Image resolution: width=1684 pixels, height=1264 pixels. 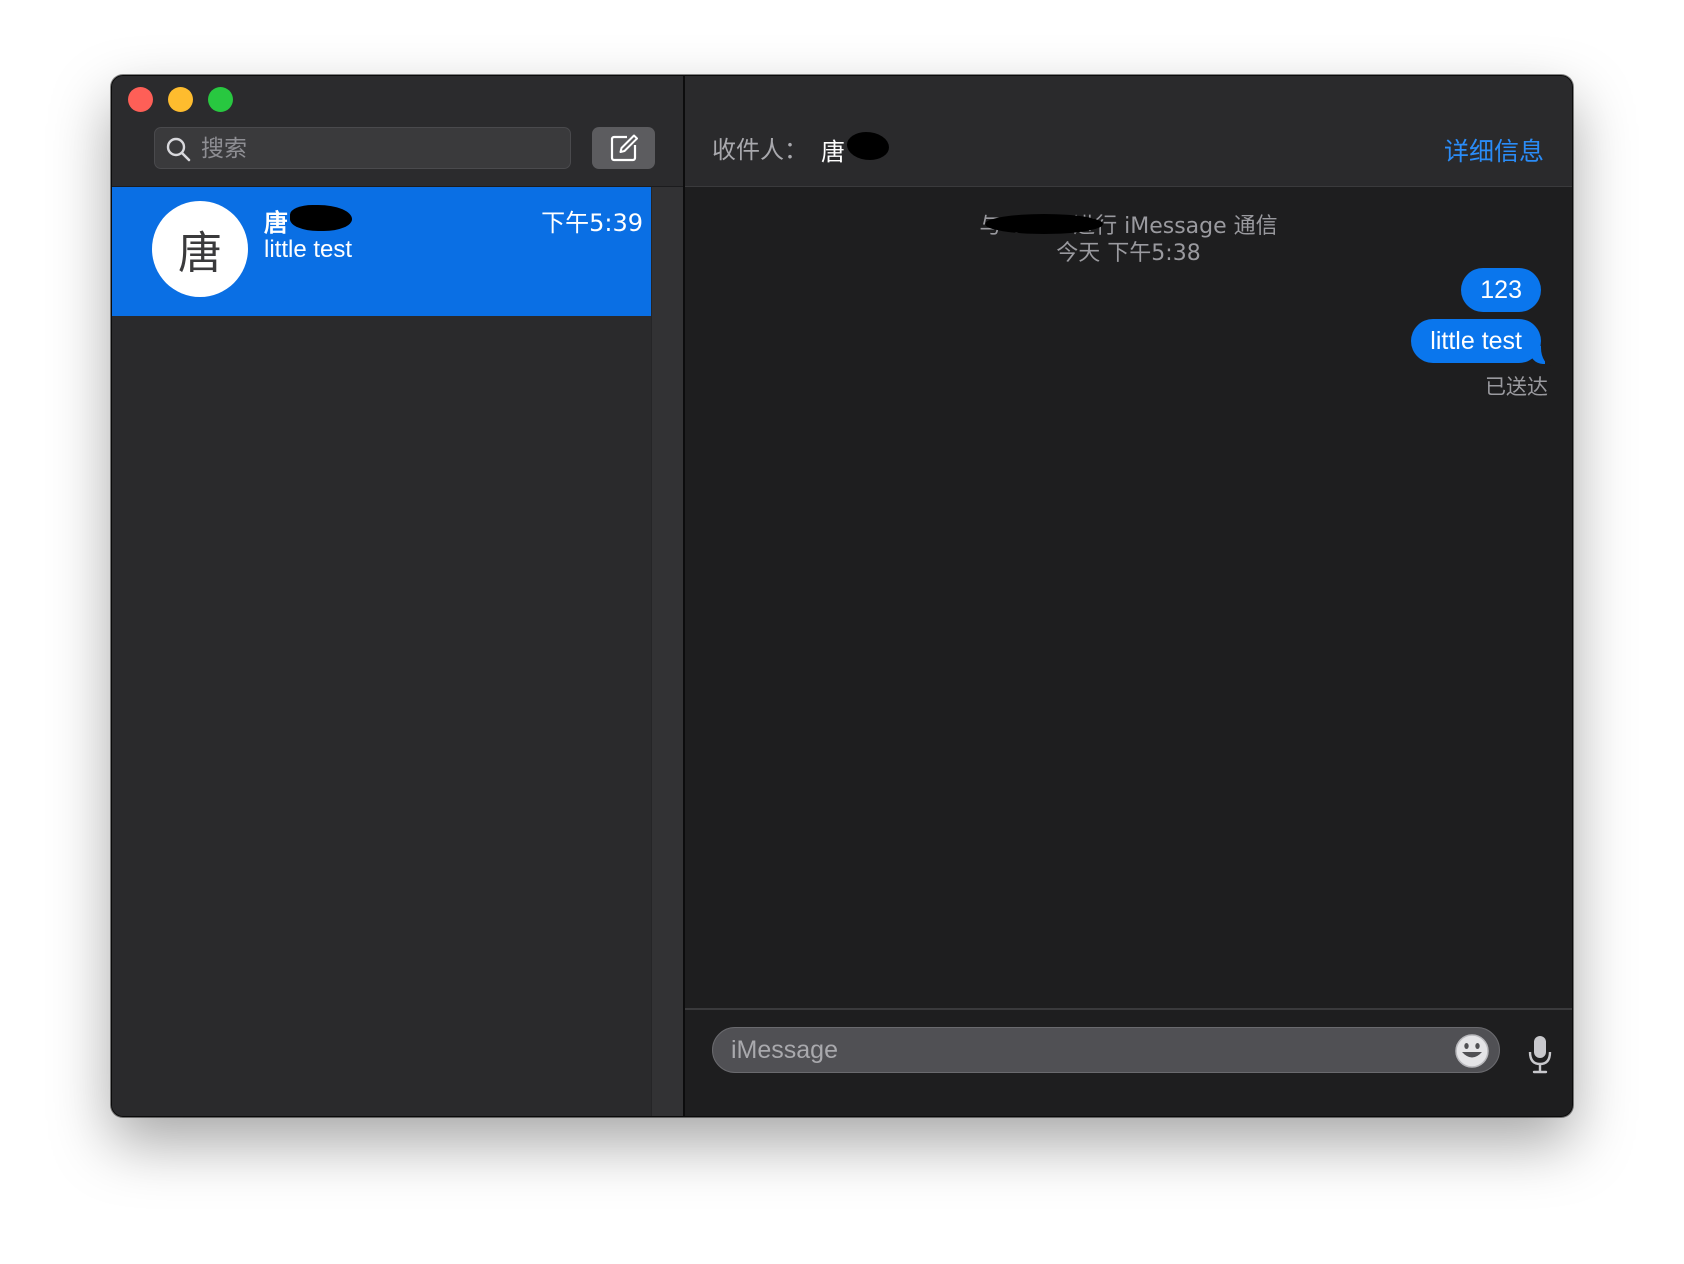 What do you see at coordinates (276, 223) in the screenshot?
I see `conversation-name: 唐` at bounding box center [276, 223].